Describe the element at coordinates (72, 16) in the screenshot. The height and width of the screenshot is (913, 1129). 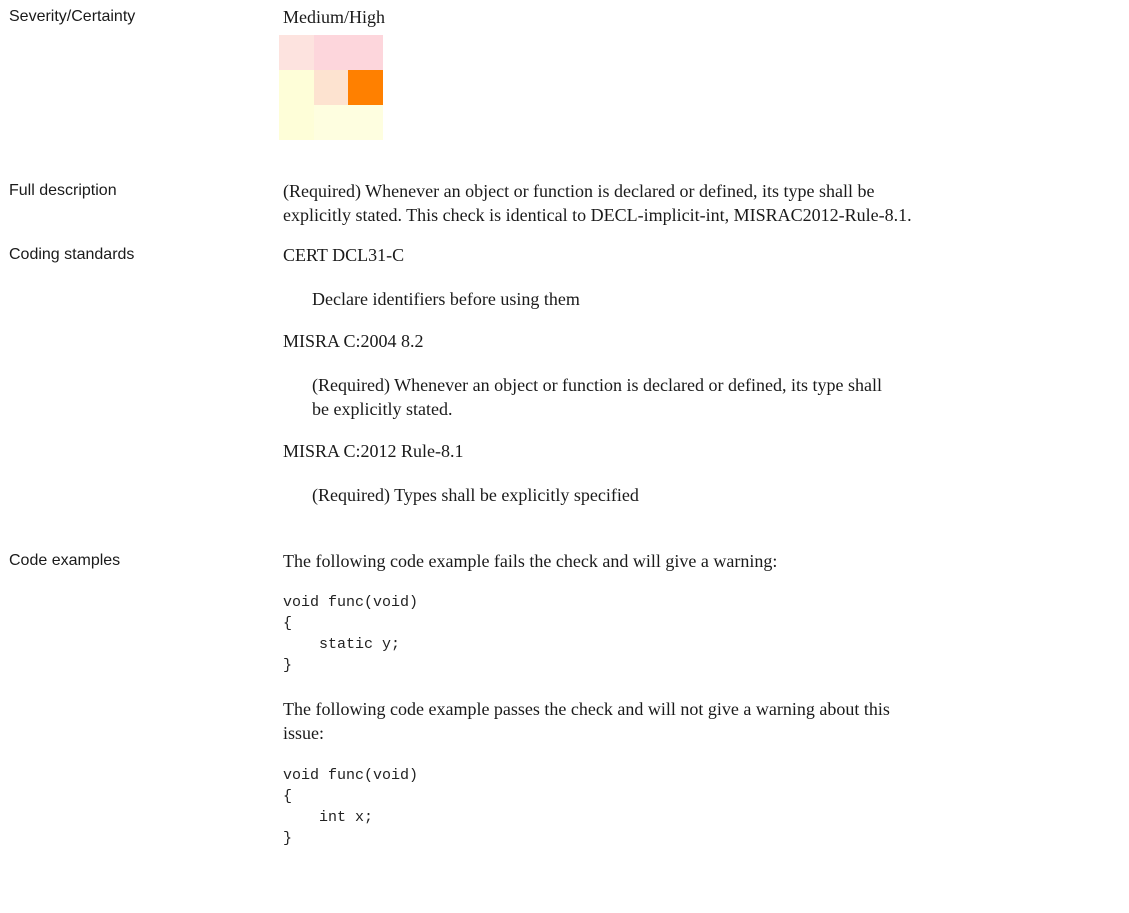
I see `severity-certainty-label: Severity/Certainty` at that location.